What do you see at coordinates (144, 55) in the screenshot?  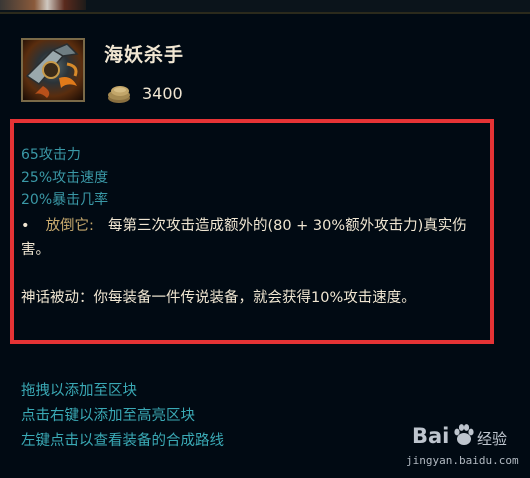 I see `item-name: 海妖杀手` at bounding box center [144, 55].